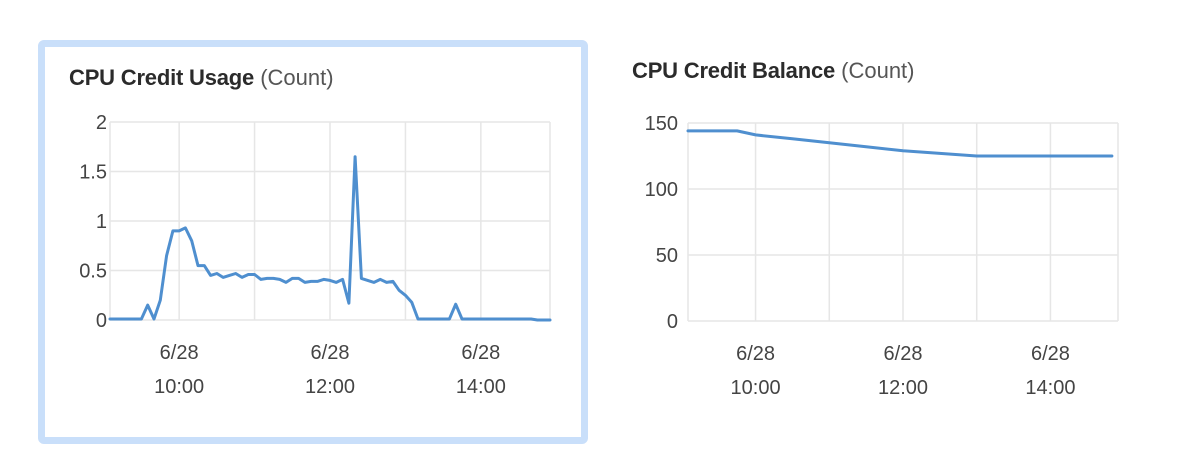 The width and height of the screenshot is (1196, 466). Describe the element at coordinates (101, 222) in the screenshot. I see `y-tick-label: 1` at that location.